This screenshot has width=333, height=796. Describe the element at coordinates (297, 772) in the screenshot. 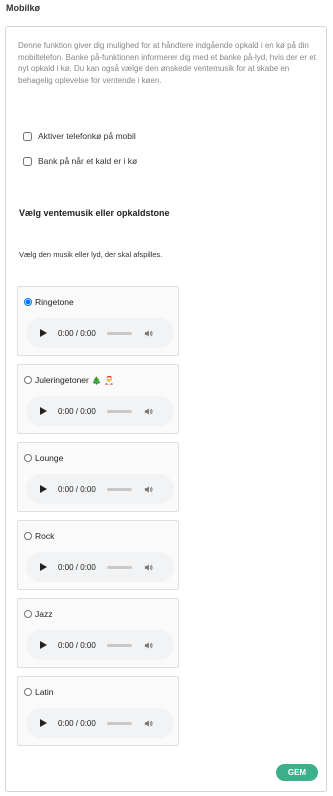

I see `save-button: GEM` at that location.